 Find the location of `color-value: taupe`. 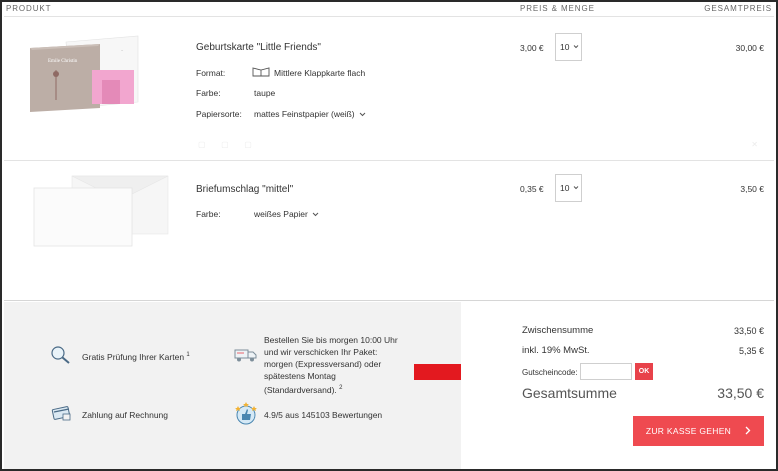

color-value: taupe is located at coordinates (265, 93).